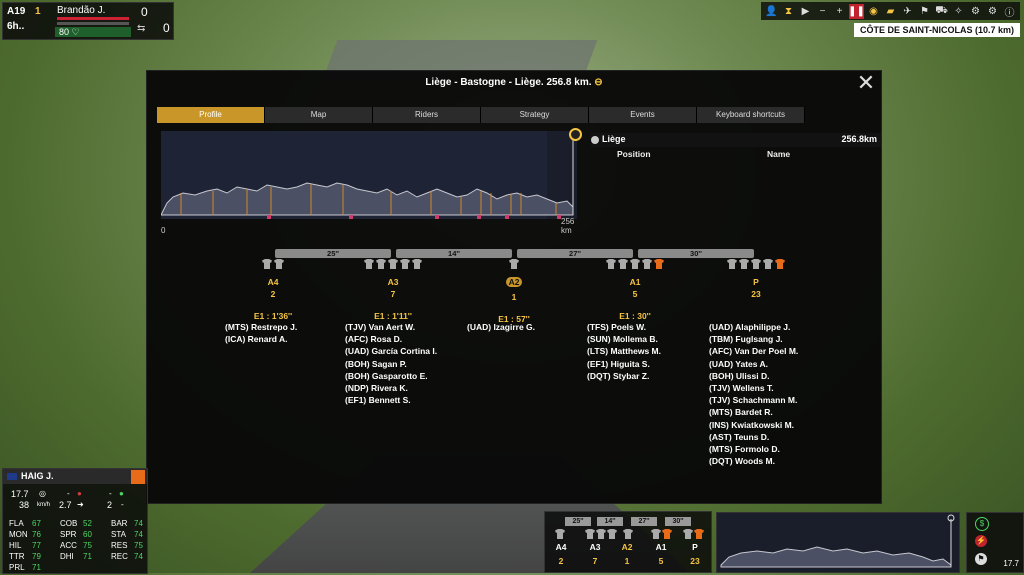 This screenshot has height=575, width=1024. What do you see at coordinates (788, 11) in the screenshot?
I see `hourglass-icon: ⧗` at bounding box center [788, 11].